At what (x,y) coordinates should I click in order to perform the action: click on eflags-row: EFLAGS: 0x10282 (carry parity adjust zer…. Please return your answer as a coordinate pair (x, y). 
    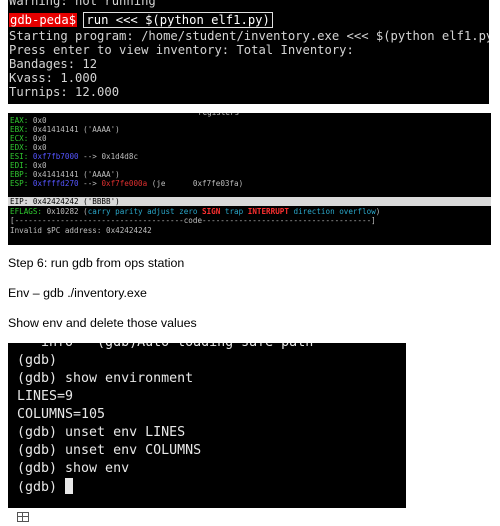
    Looking at the image, I should click on (195, 211).